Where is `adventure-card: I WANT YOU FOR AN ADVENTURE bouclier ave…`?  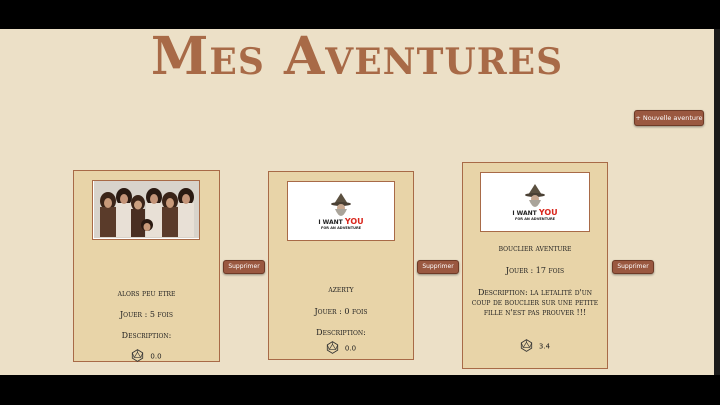 adventure-card: I WANT YOU FOR AN ADVENTURE bouclier ave… is located at coordinates (535, 265).